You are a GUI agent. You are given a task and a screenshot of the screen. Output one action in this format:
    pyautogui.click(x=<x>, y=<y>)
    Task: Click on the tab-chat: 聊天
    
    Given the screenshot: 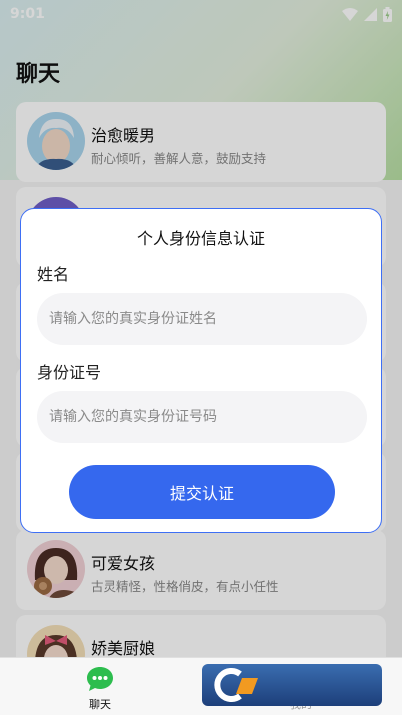 What is the action you would take?
    pyautogui.click(x=100, y=686)
    